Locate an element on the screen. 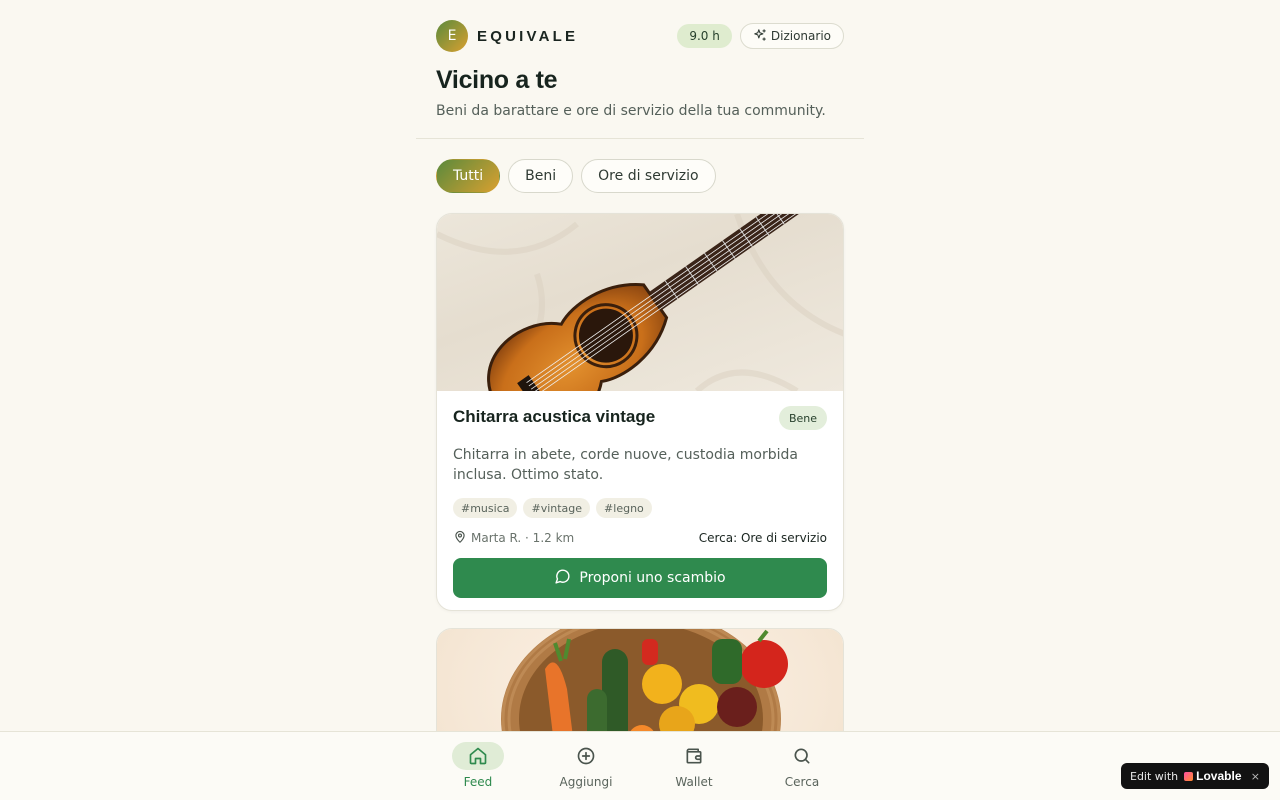 The image size is (1280, 800). filter-chip-service-hours: Ore di servizio is located at coordinates (648, 176).